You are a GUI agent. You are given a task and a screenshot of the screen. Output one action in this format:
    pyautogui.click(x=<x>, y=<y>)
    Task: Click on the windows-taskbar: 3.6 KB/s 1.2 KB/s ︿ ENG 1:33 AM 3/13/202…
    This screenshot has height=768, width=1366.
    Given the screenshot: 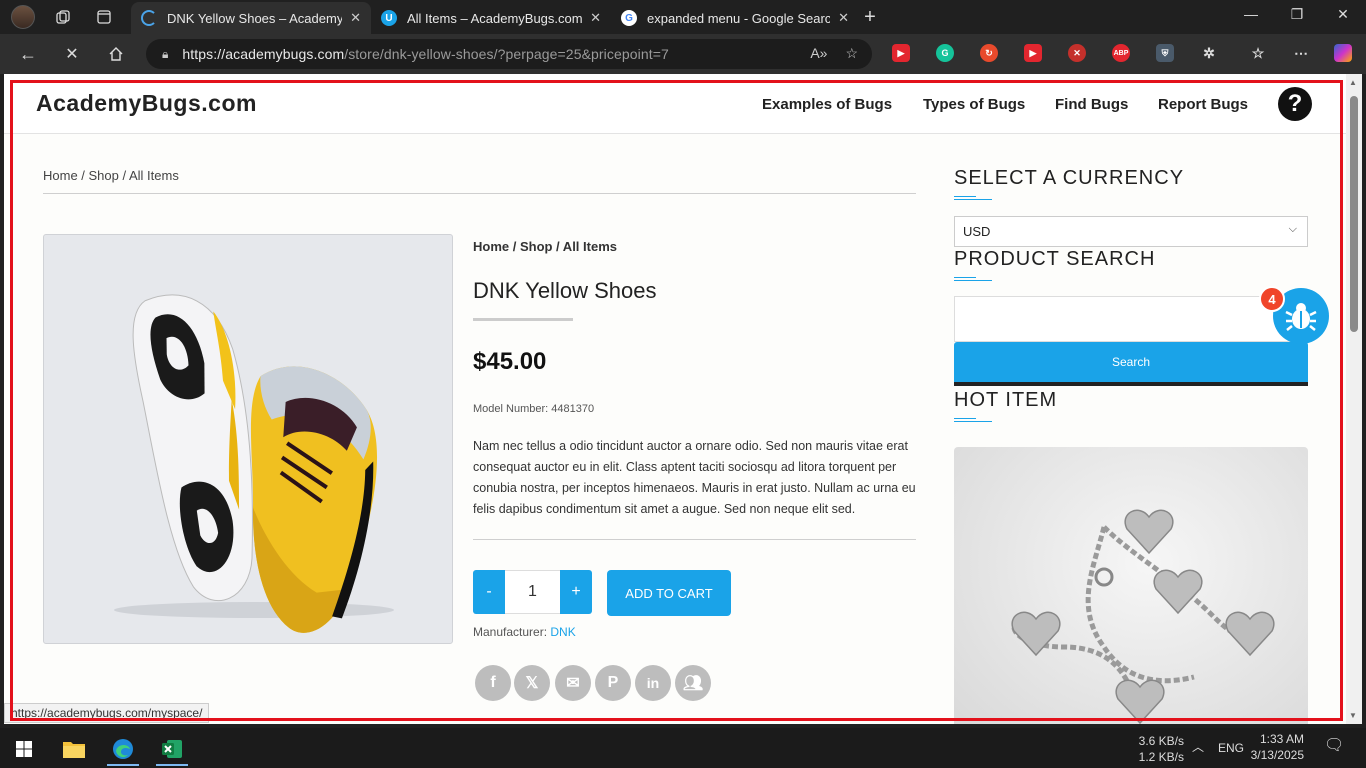 What is the action you would take?
    pyautogui.click(x=683, y=748)
    